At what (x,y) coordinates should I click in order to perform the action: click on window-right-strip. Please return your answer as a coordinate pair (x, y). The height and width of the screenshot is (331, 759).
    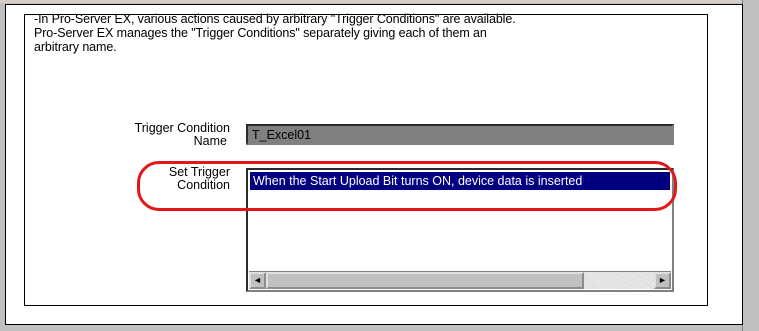
    Looking at the image, I should click on (750, 165).